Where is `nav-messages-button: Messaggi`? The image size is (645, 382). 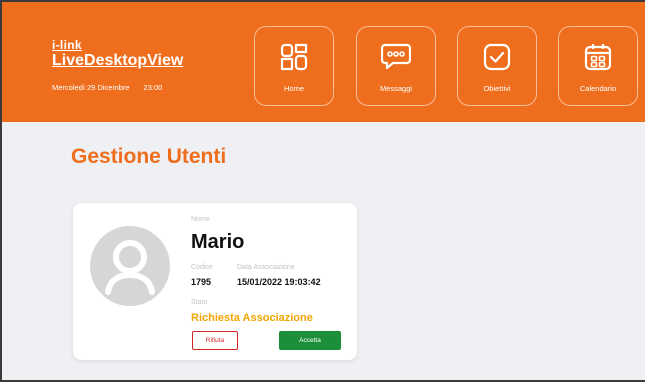
nav-messages-button: Messaggi is located at coordinates (396, 66).